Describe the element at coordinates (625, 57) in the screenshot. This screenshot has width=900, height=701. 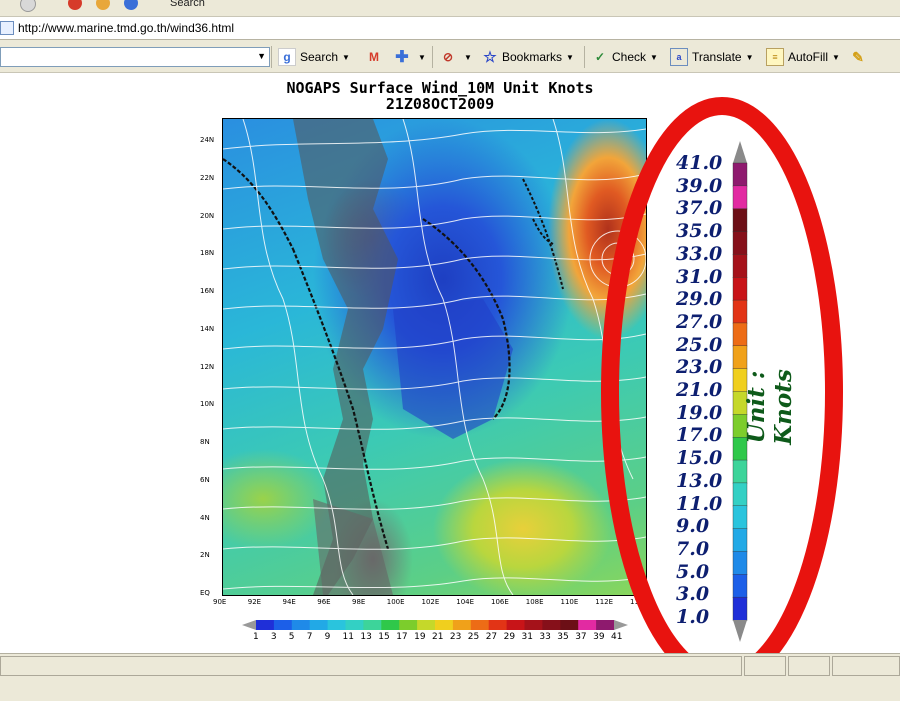
I see `spell-check-button: ✓ Check ▼` at that location.